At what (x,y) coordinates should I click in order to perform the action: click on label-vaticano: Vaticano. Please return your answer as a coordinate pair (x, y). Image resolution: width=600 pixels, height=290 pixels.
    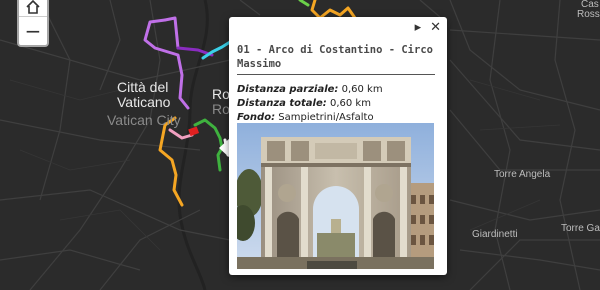
    Looking at the image, I should click on (144, 102).